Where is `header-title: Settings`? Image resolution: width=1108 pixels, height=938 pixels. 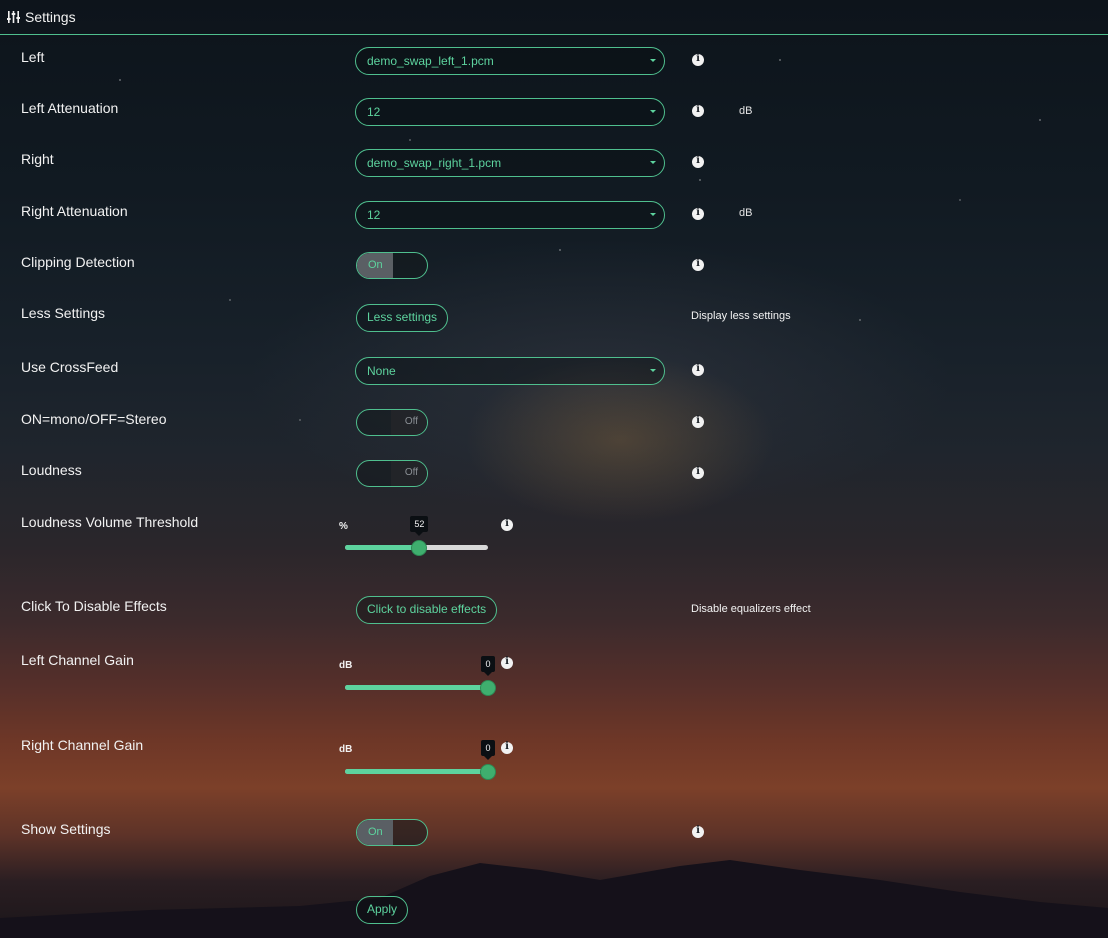
header-title: Settings is located at coordinates (50, 17).